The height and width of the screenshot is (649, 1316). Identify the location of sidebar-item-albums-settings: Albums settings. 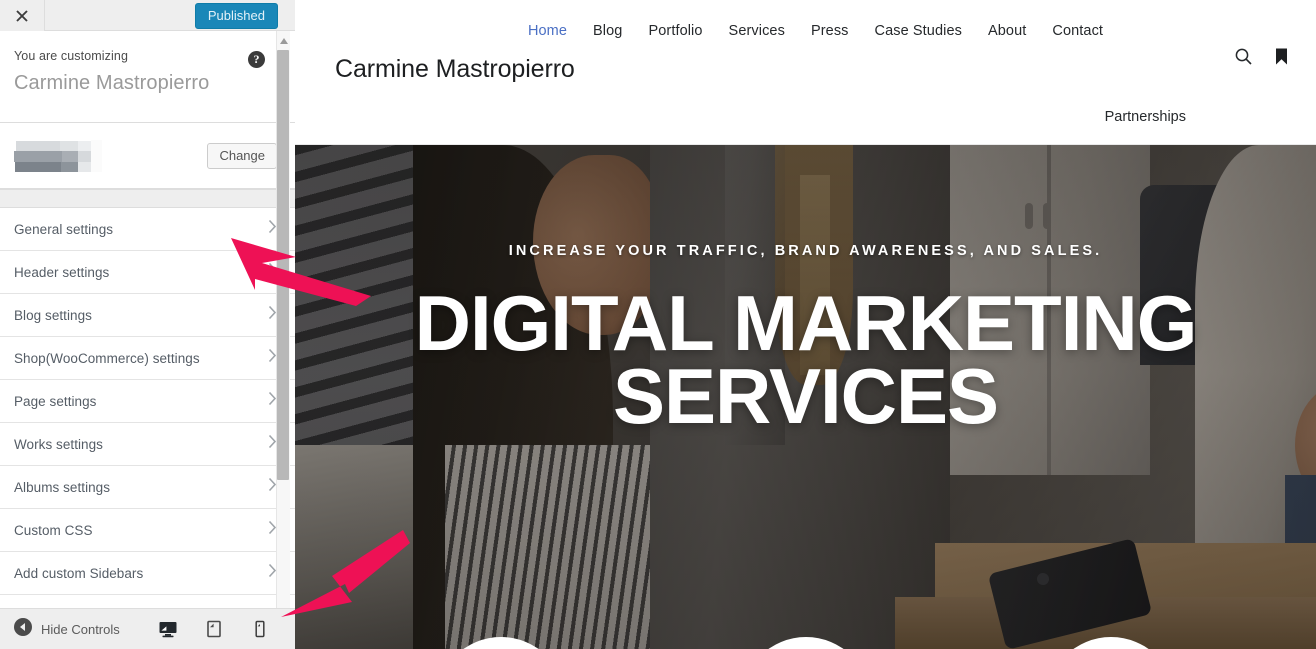
(147, 487).